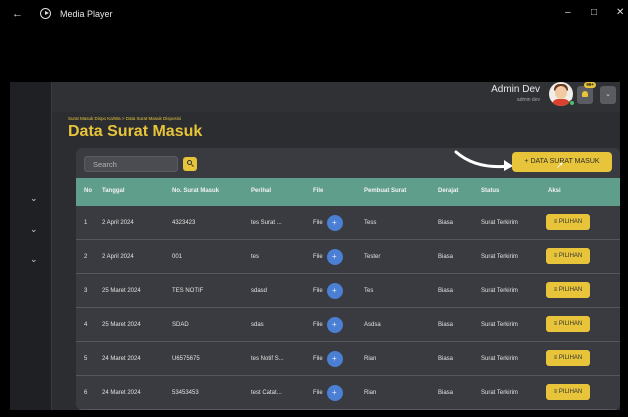 Image resolution: width=628 pixels, height=417 pixels. What do you see at coordinates (259, 291) in the screenshot?
I see `cell-perihal: sdasd` at bounding box center [259, 291].